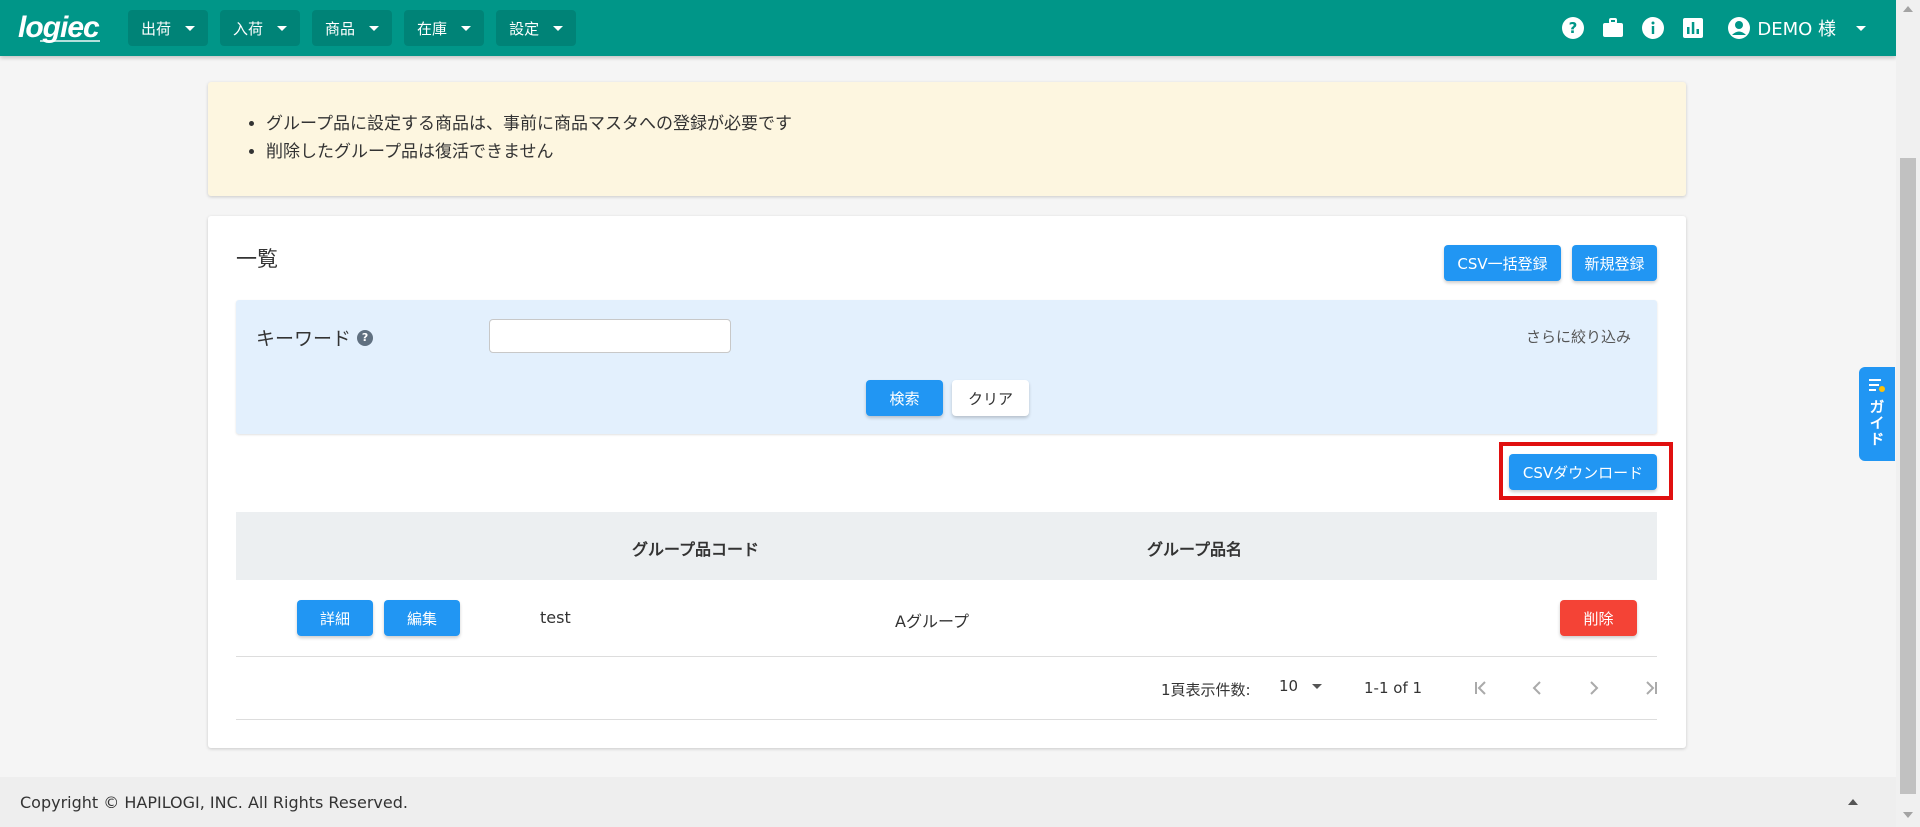  I want to click on table-header: グループ品コード グループ品名, so click(946, 546).